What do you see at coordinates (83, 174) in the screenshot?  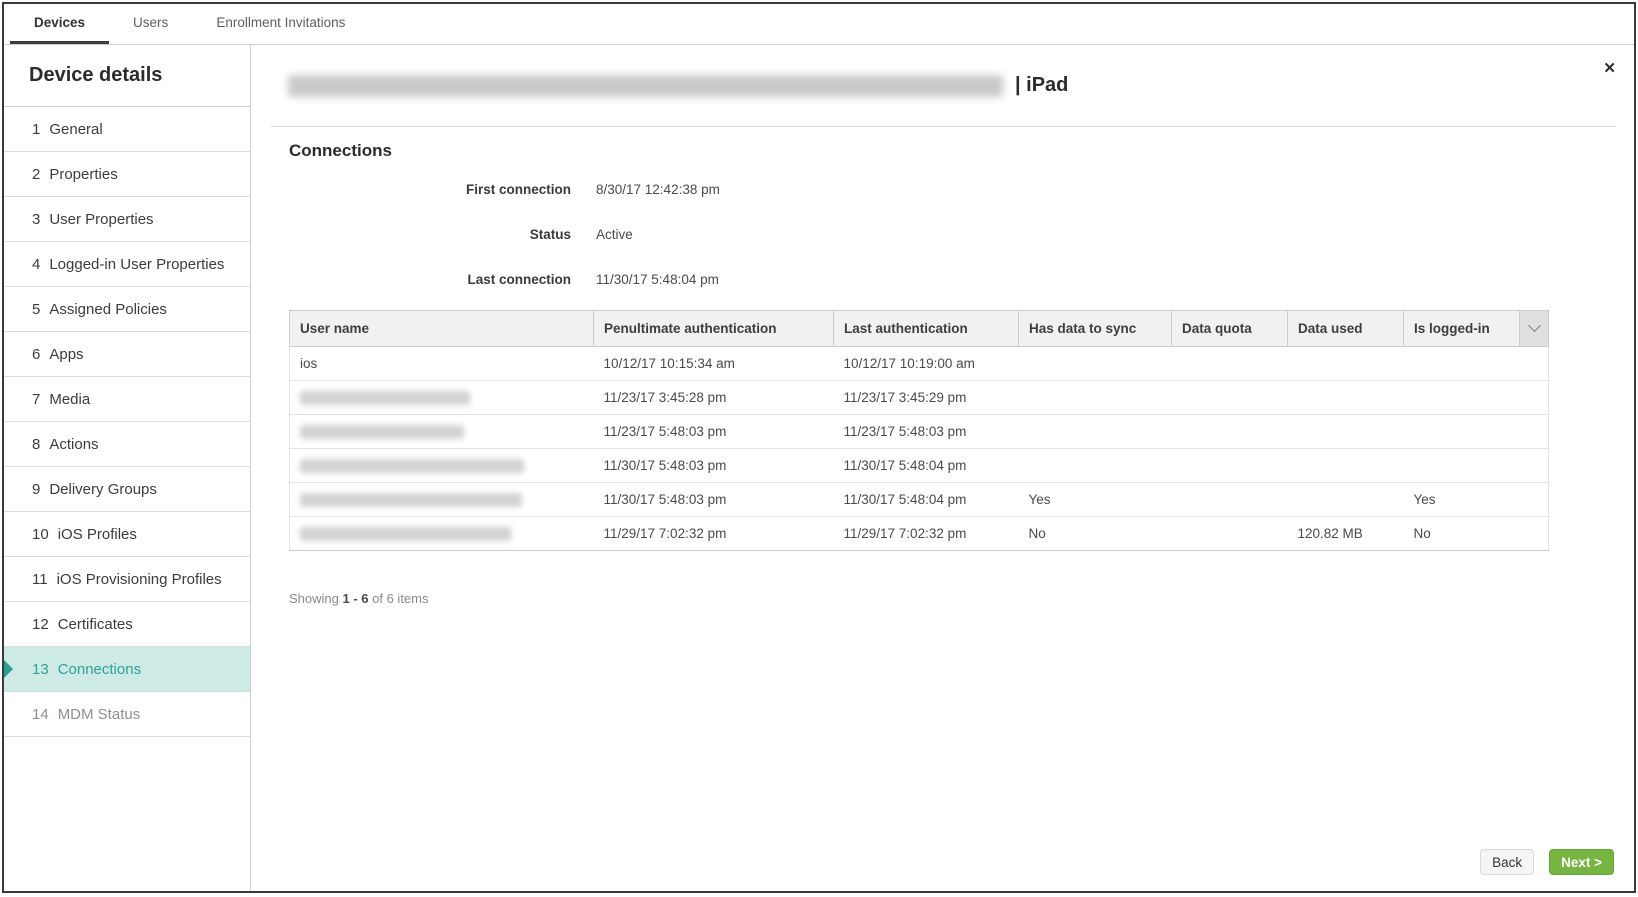 I see `item-label: Properties` at bounding box center [83, 174].